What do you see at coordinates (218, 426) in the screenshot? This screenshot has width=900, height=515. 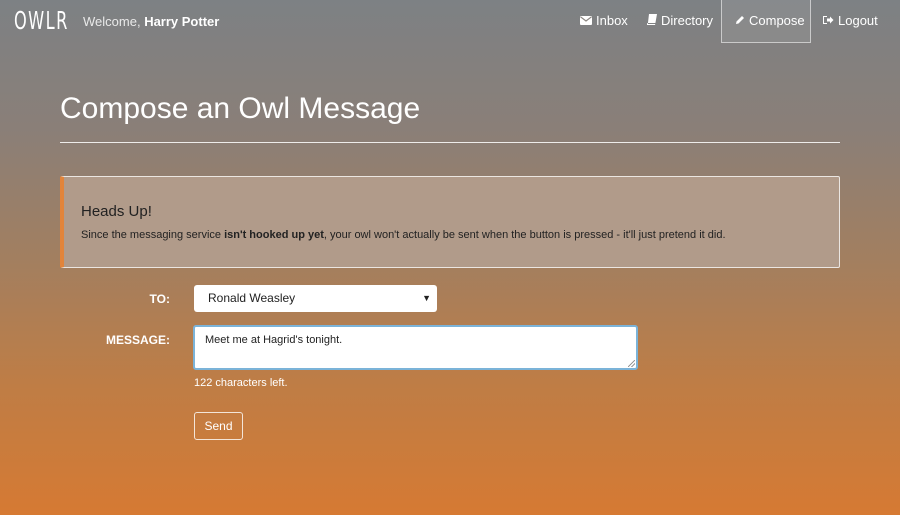 I see `send-button: Send` at bounding box center [218, 426].